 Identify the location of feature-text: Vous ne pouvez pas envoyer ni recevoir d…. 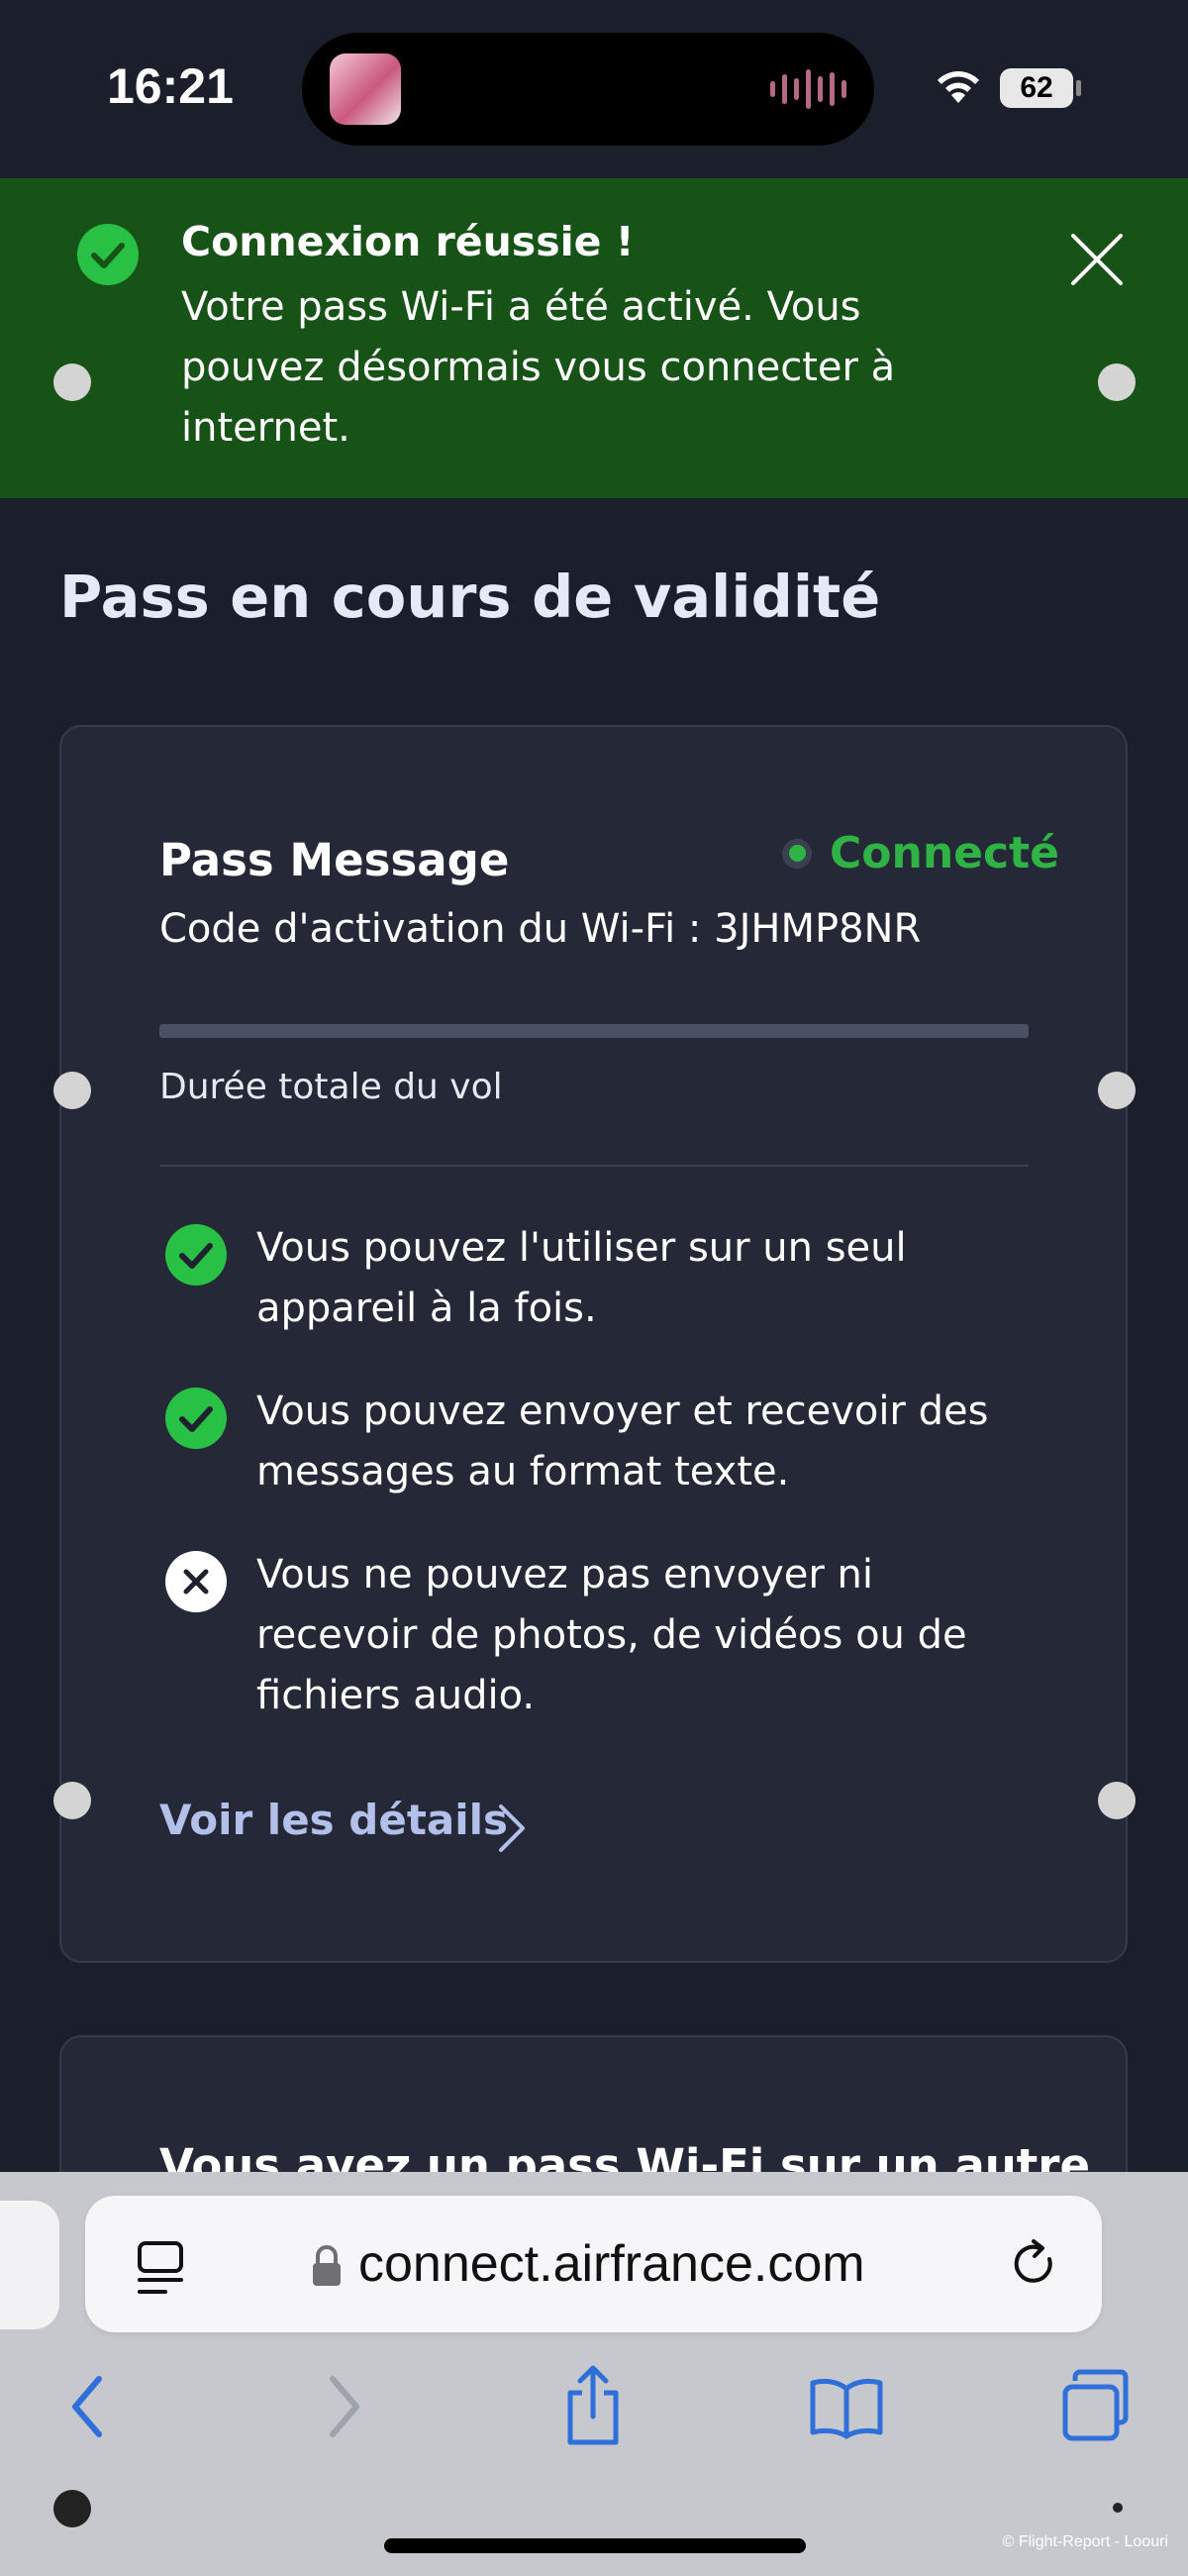
(611, 1635).